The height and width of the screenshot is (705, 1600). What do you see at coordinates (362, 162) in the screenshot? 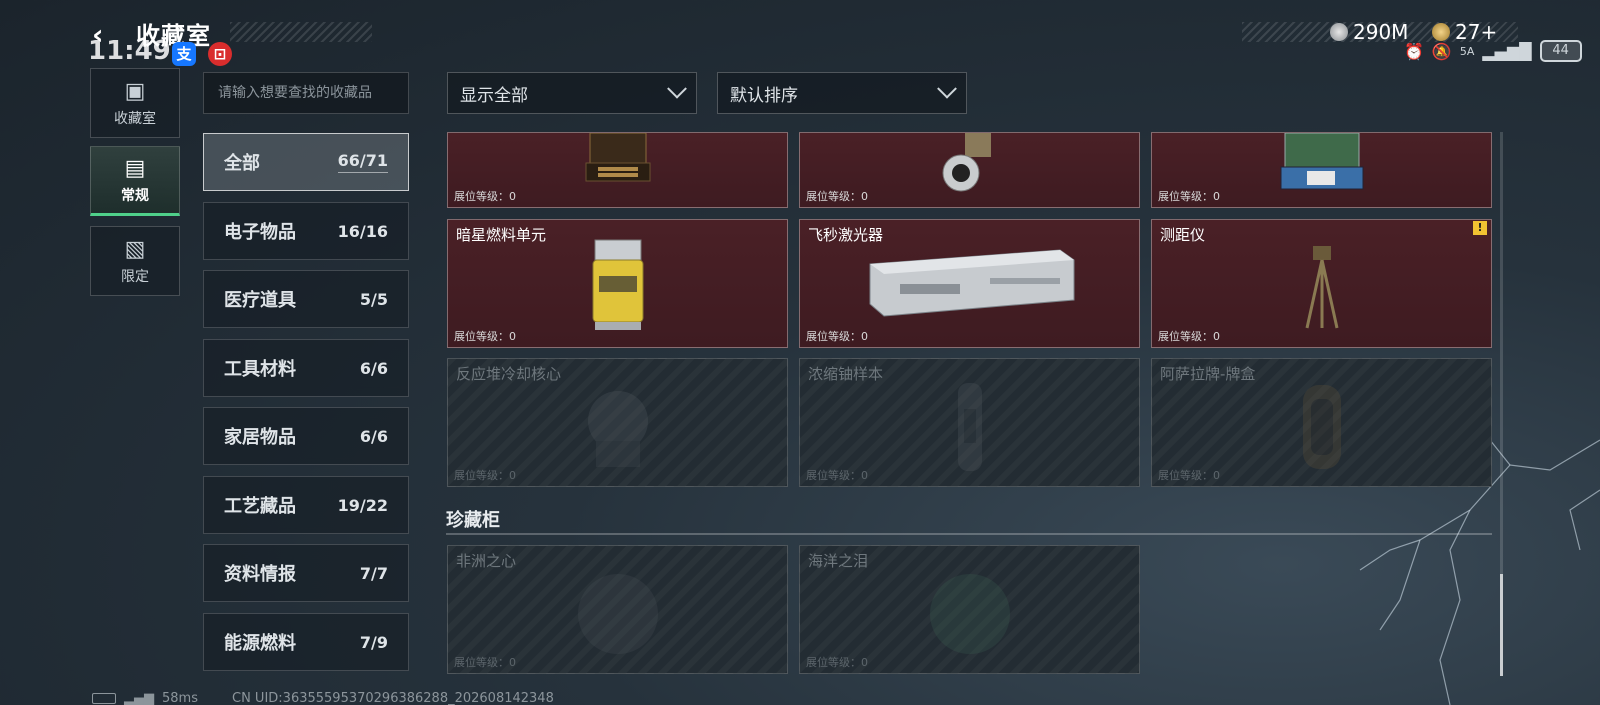
I see `category-count: 66/71` at bounding box center [362, 162].